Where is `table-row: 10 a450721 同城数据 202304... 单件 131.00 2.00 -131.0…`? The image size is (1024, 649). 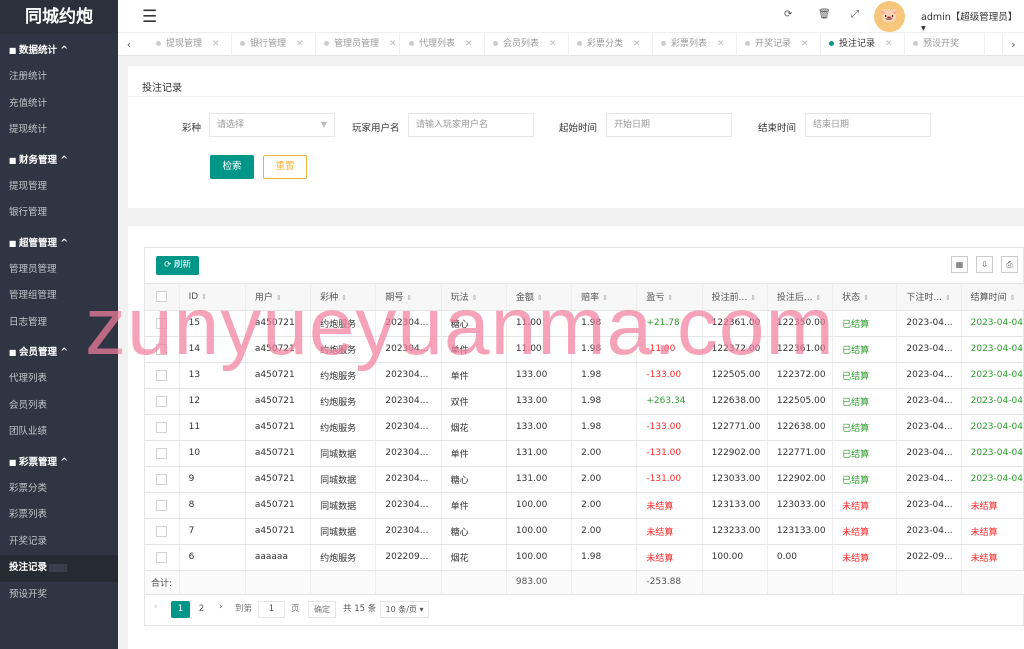 table-row: 10 a450721 同城数据 202304... 单件 131.00 2.00 -131.0… is located at coordinates (584, 453).